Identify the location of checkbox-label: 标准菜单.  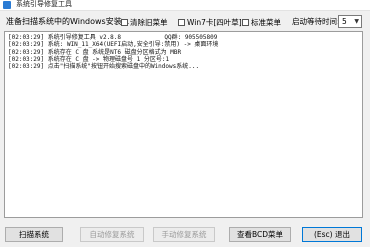
(266, 22).